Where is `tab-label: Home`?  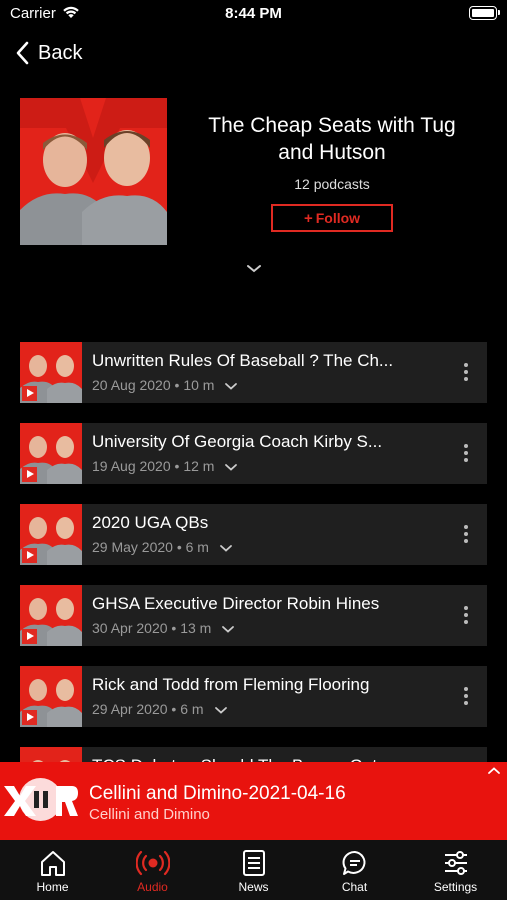
tab-label: Home is located at coordinates (52, 887).